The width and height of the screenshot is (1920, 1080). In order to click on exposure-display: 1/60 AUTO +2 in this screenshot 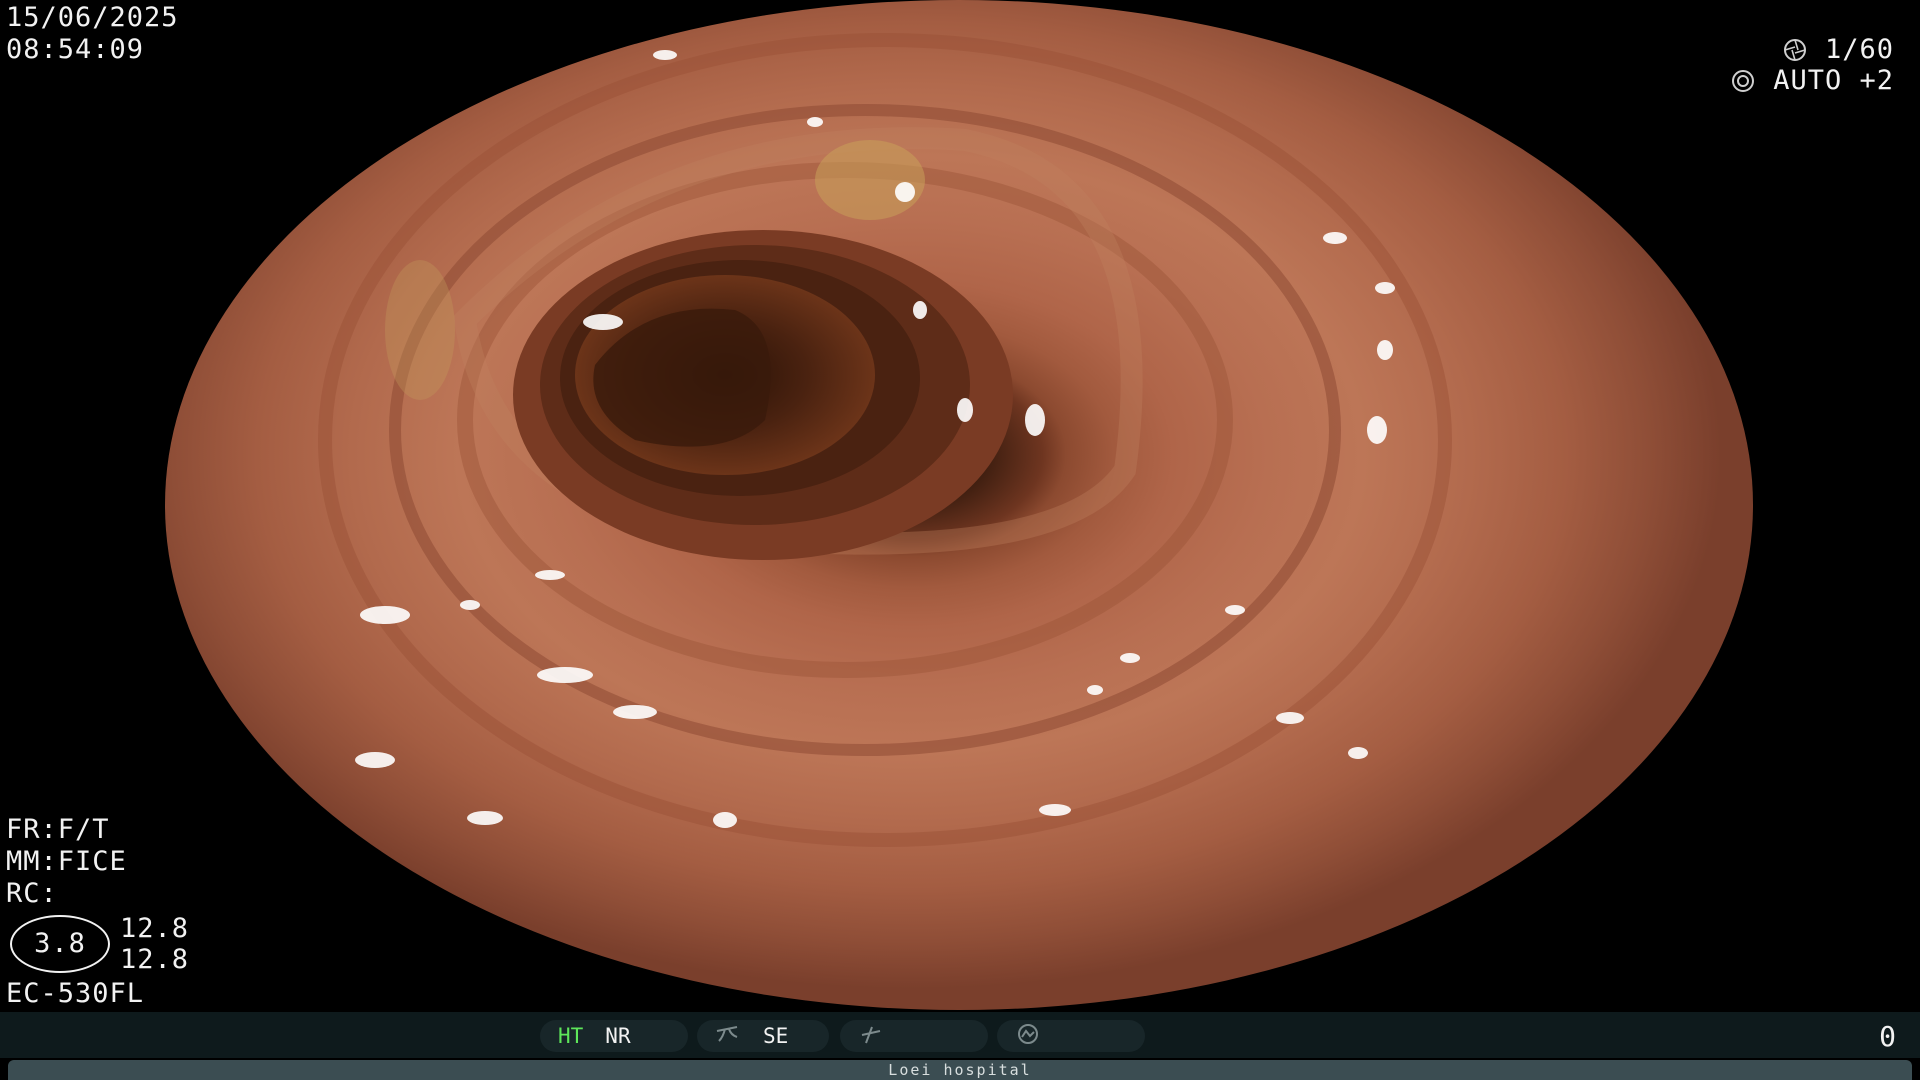, I will do `click(1812, 65)`.